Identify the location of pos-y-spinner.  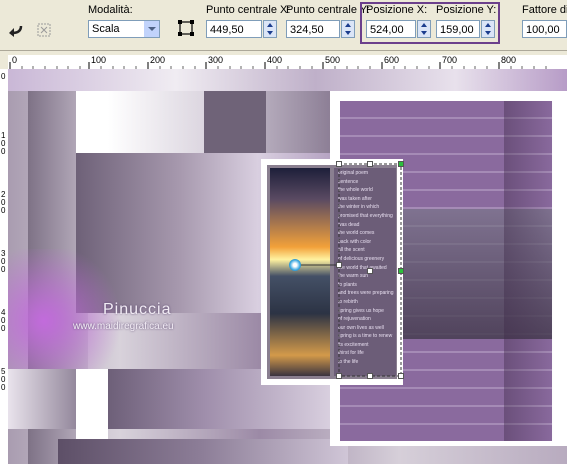
(488, 29).